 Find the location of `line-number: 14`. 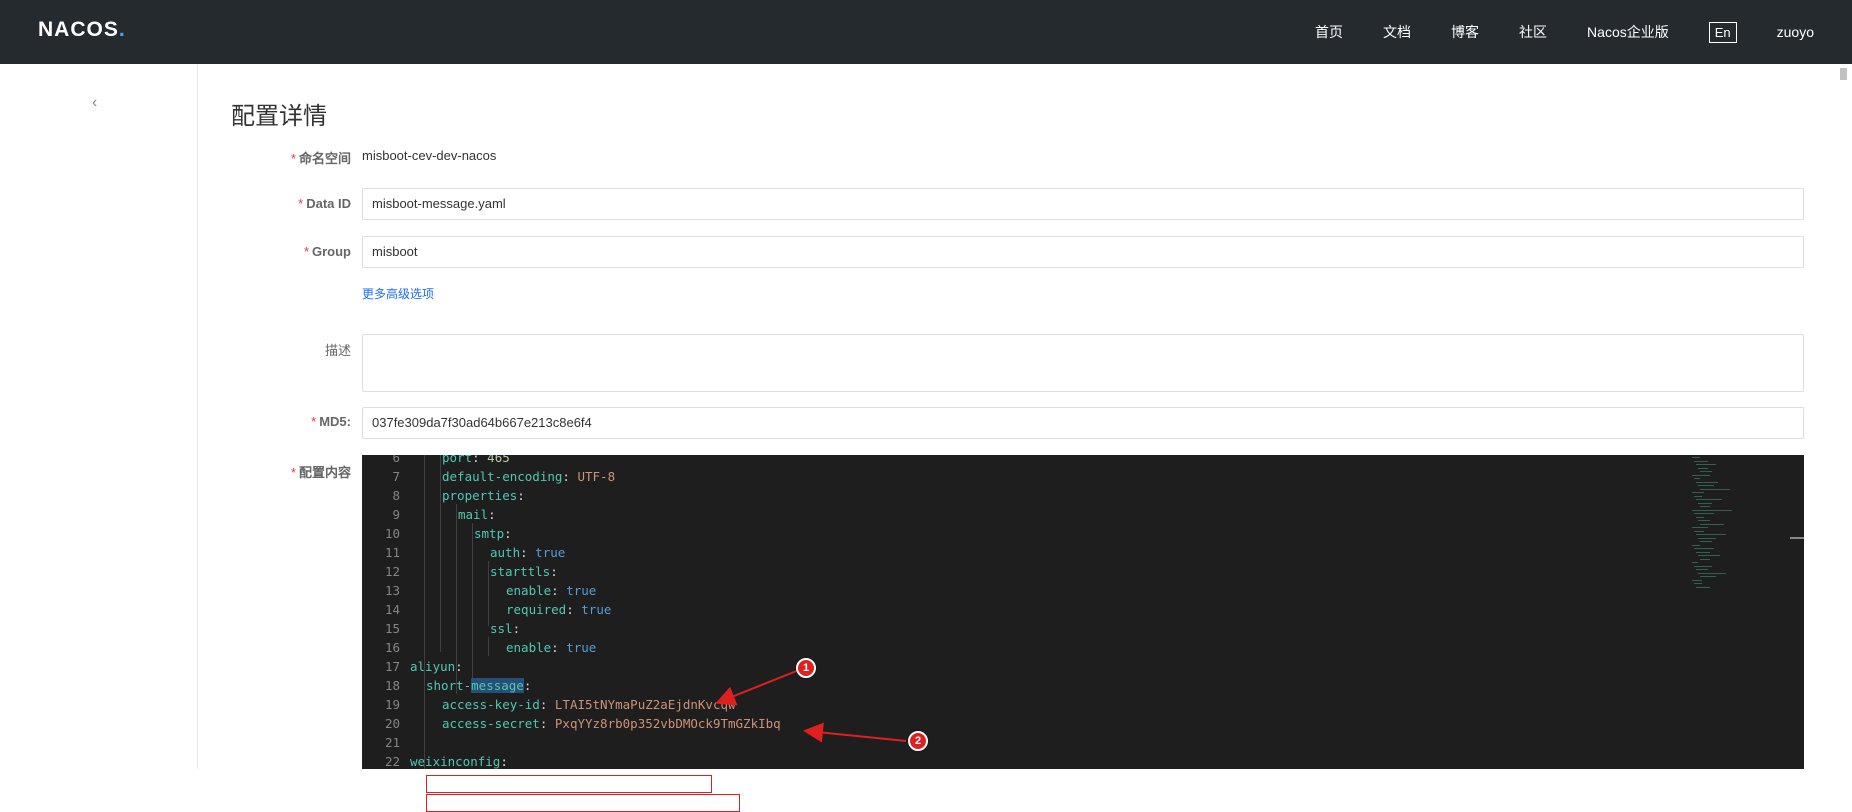

line-number: 14 is located at coordinates (392, 609).